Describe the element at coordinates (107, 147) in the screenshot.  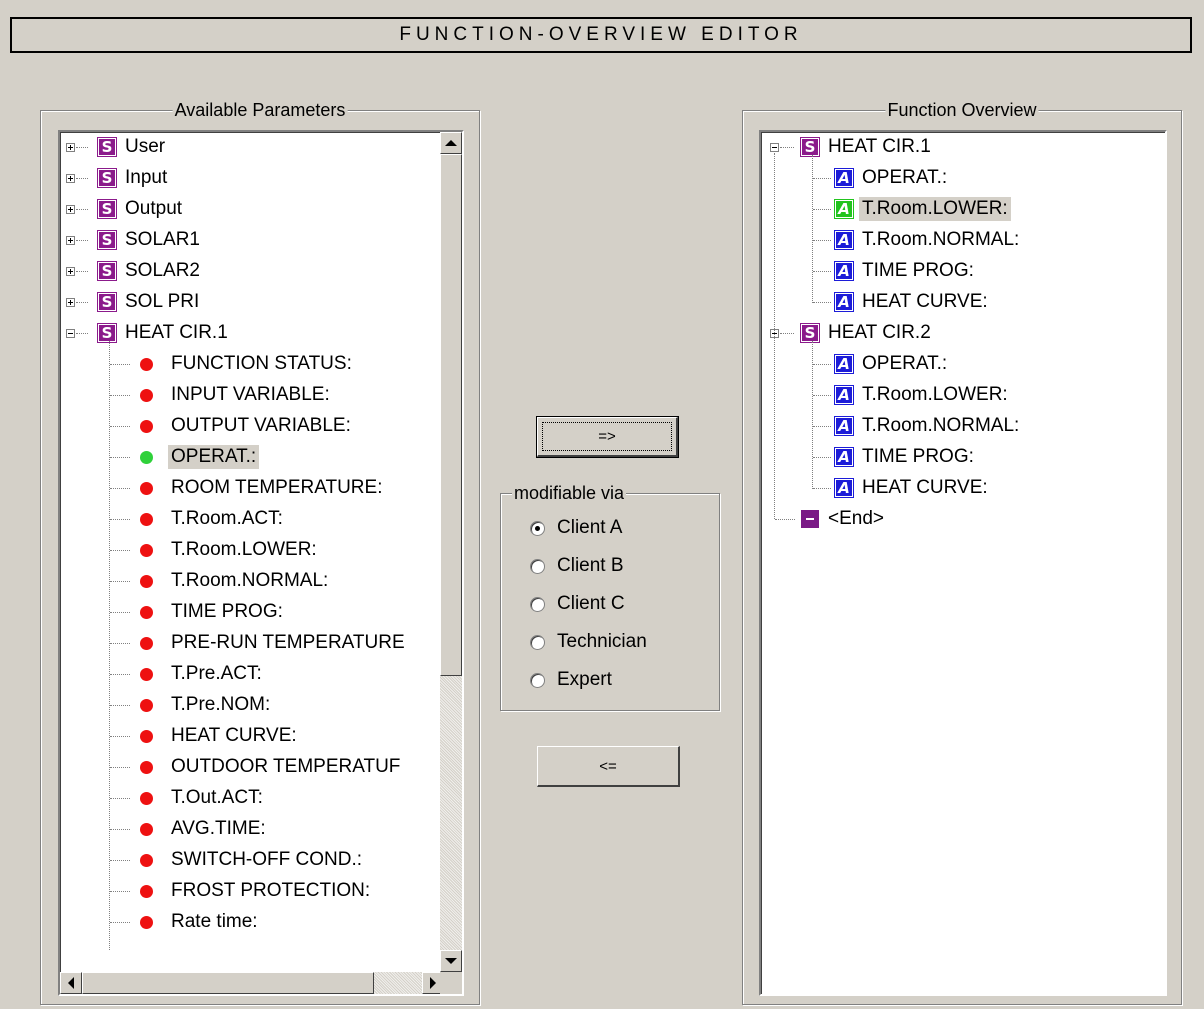
I see `section-icon: S` at that location.